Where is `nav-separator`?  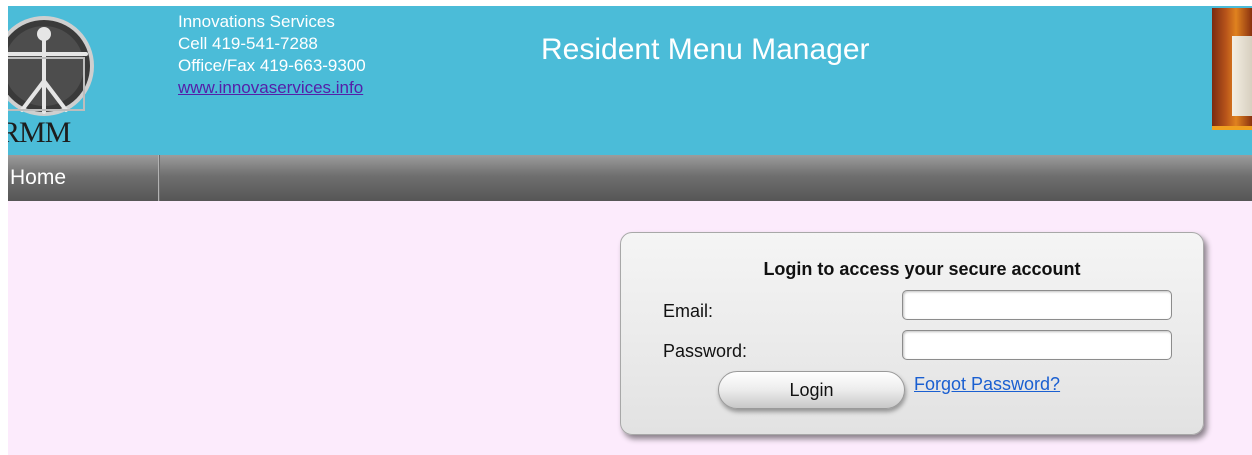
nav-separator is located at coordinates (159, 178).